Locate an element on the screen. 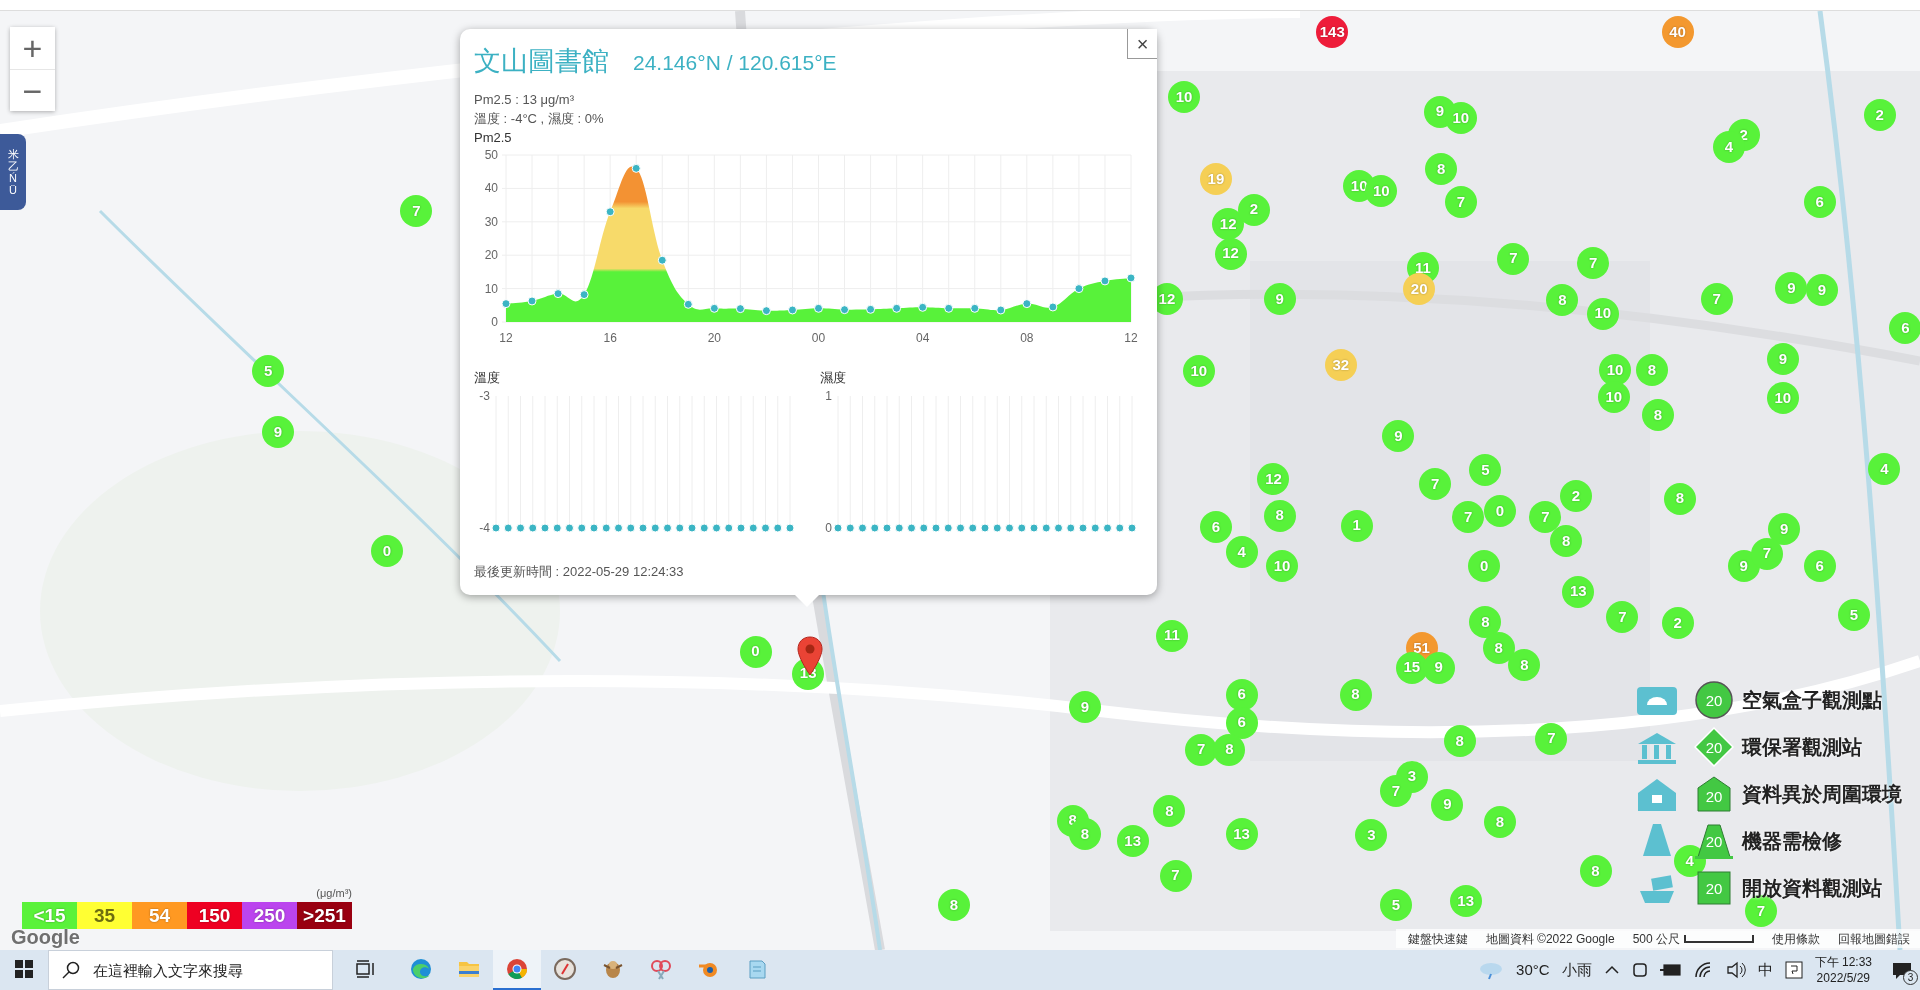  close-button: × is located at coordinates (1142, 44).